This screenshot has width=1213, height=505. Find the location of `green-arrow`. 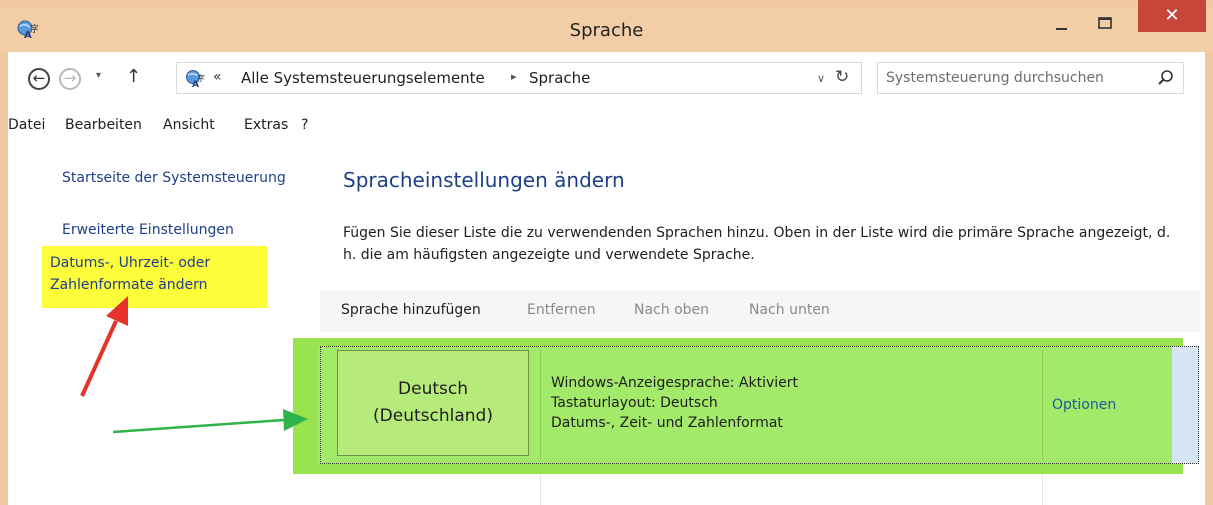

green-arrow is located at coordinates (210, 421).